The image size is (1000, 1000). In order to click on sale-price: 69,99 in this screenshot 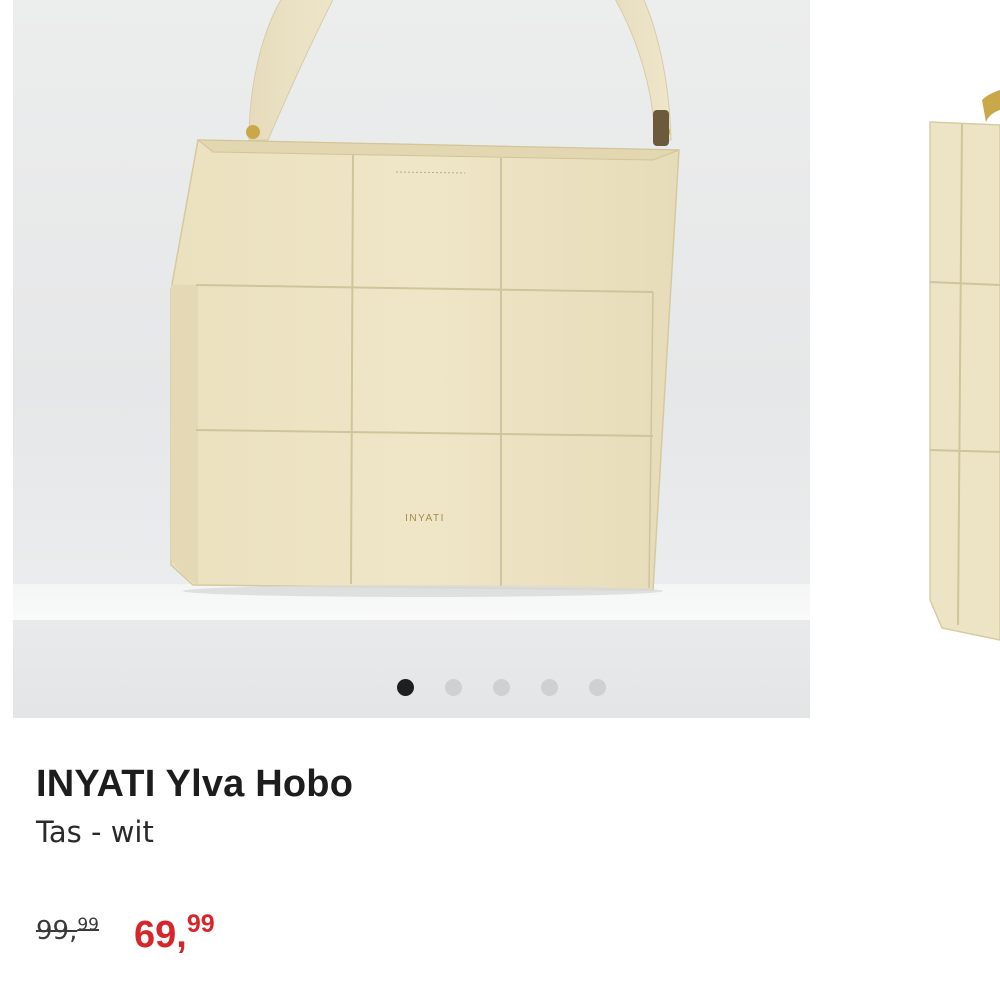, I will do `click(174, 933)`.